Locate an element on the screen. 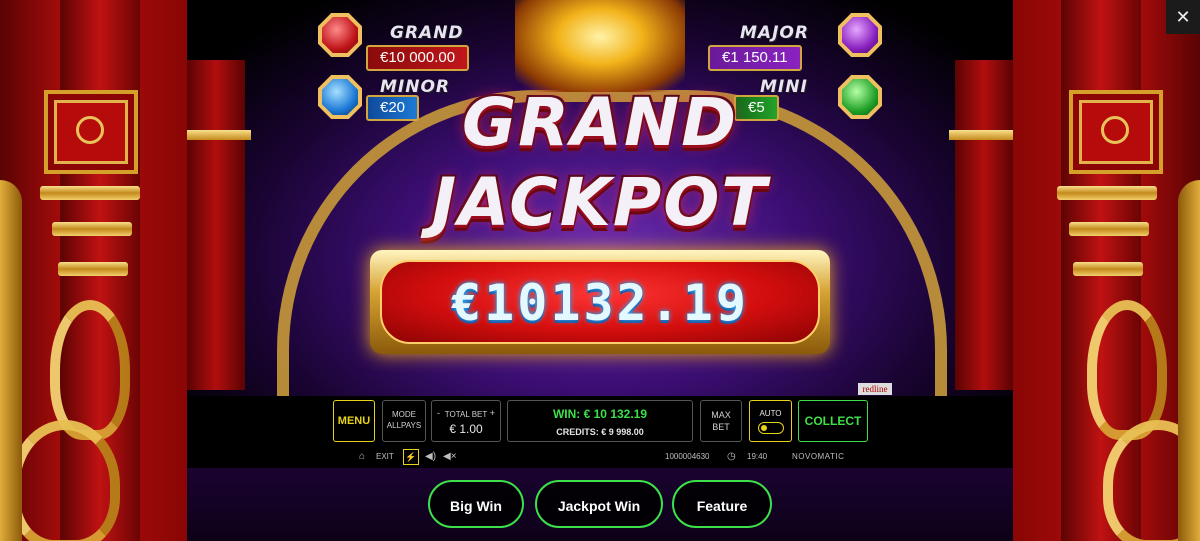  auto-play-button: AUTO is located at coordinates (770, 421).